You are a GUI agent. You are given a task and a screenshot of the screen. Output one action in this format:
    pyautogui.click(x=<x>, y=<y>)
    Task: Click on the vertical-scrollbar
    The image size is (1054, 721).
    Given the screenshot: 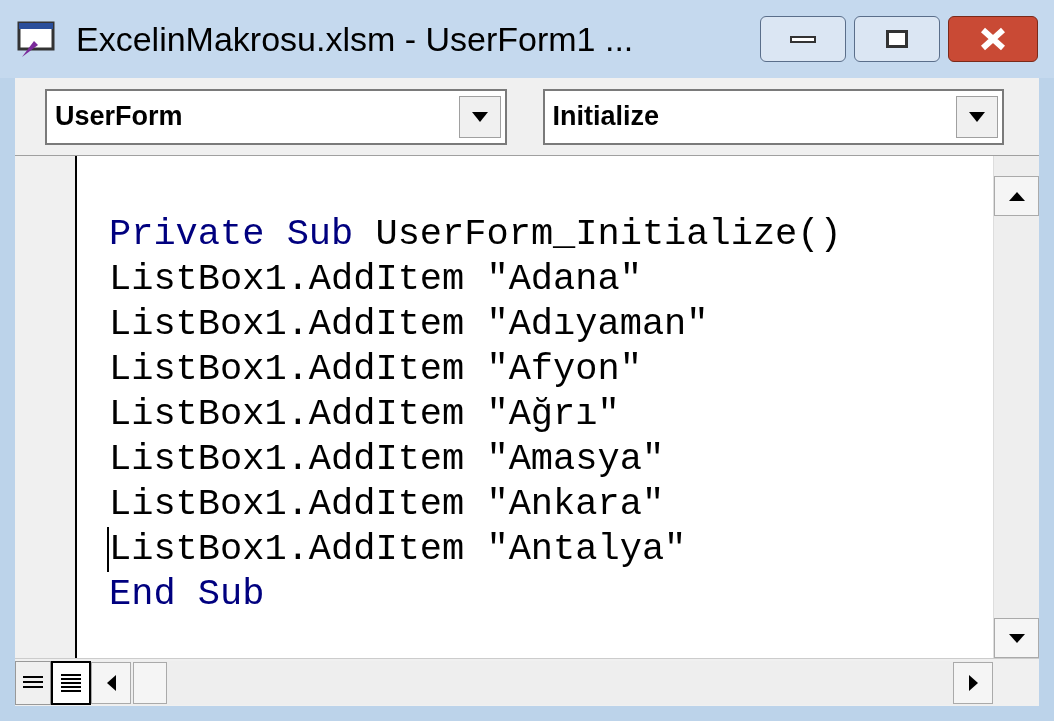 What is the action you would take?
    pyautogui.click(x=1016, y=407)
    